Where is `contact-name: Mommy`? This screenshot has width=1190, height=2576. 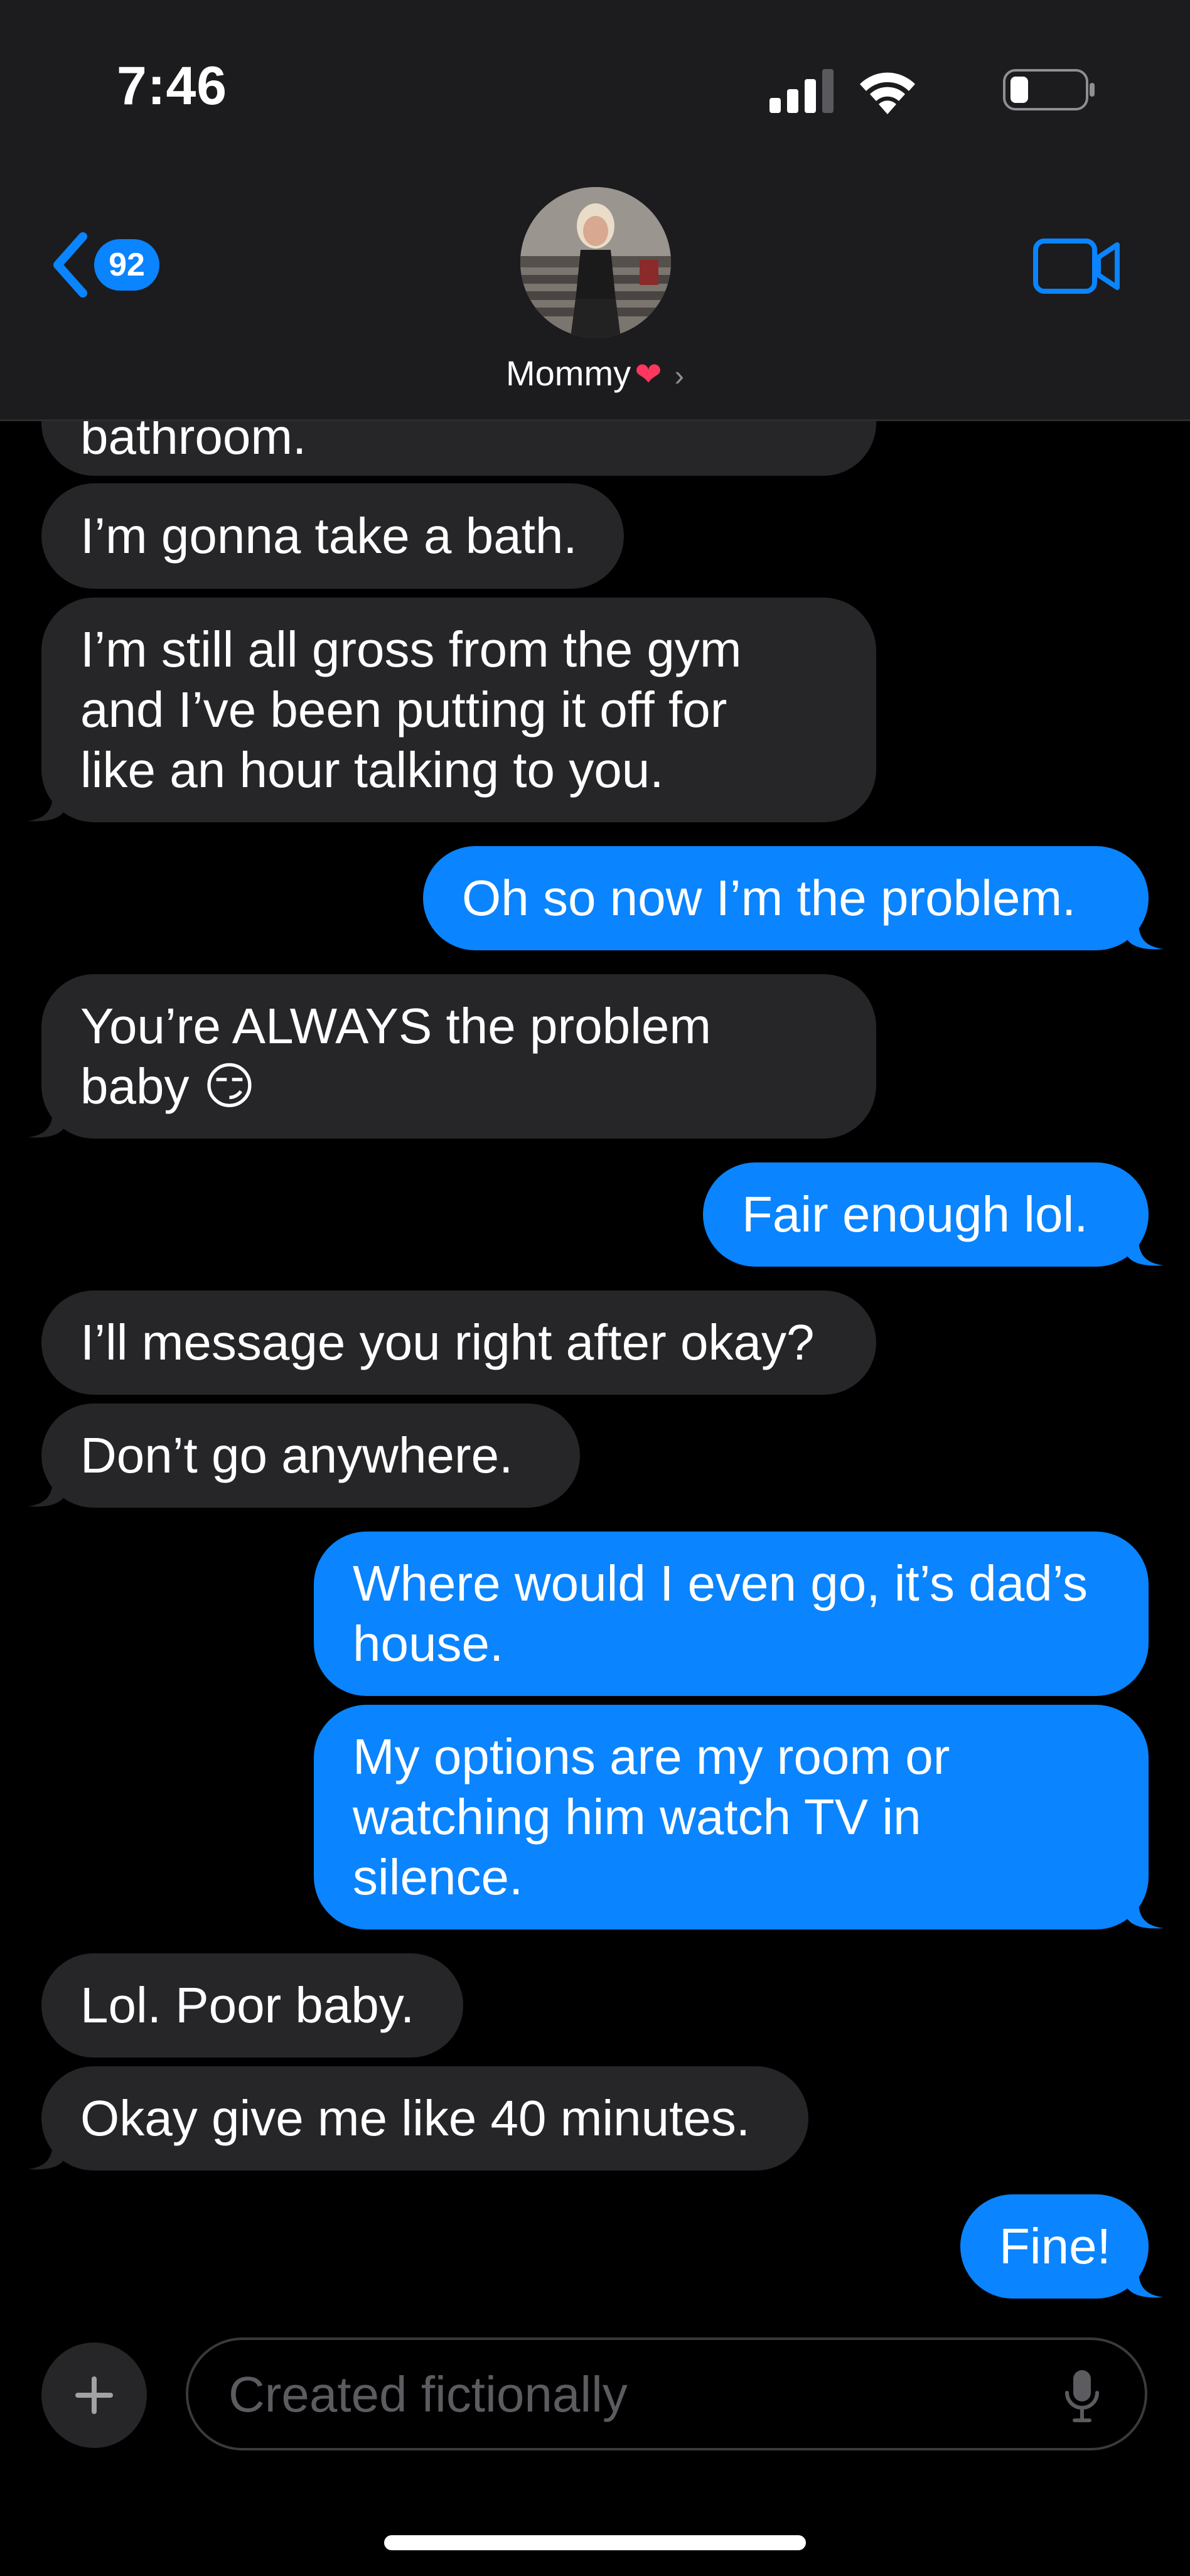
contact-name: Mommy is located at coordinates (568, 373).